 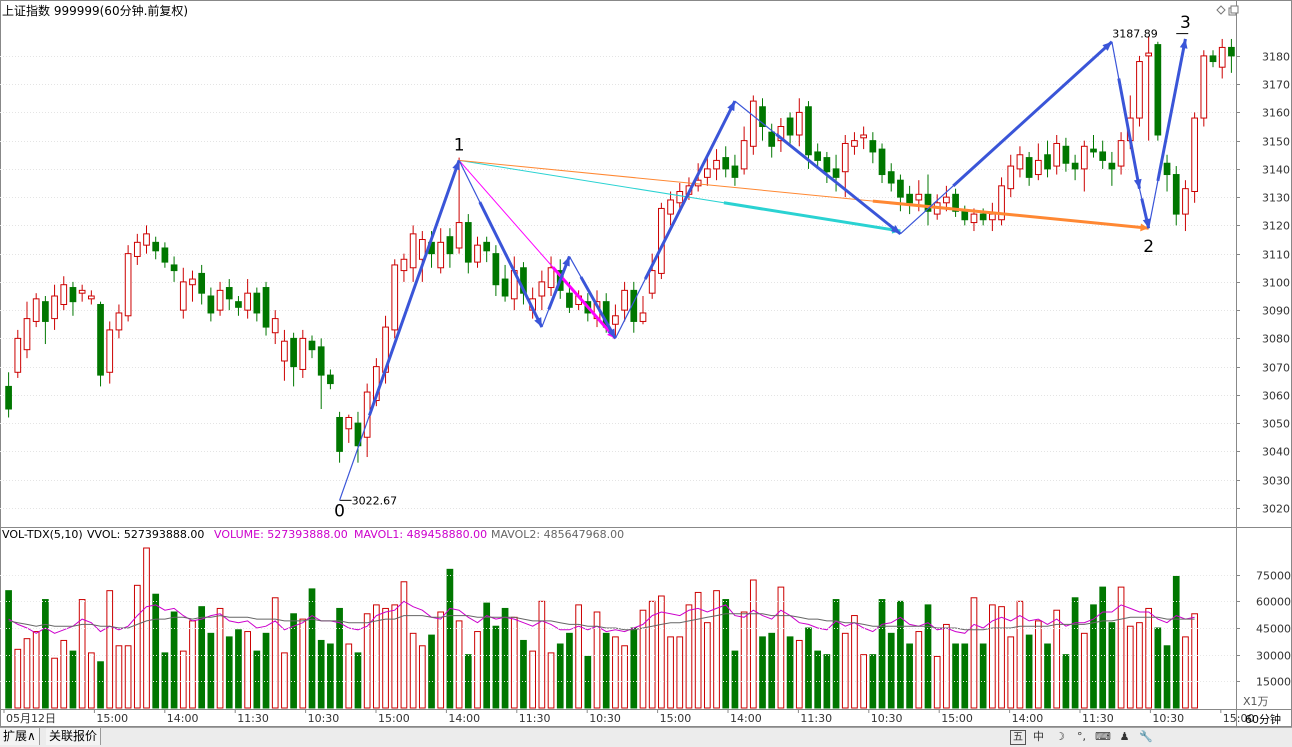 I want to click on diamond-icon, so click(x=1221, y=10).